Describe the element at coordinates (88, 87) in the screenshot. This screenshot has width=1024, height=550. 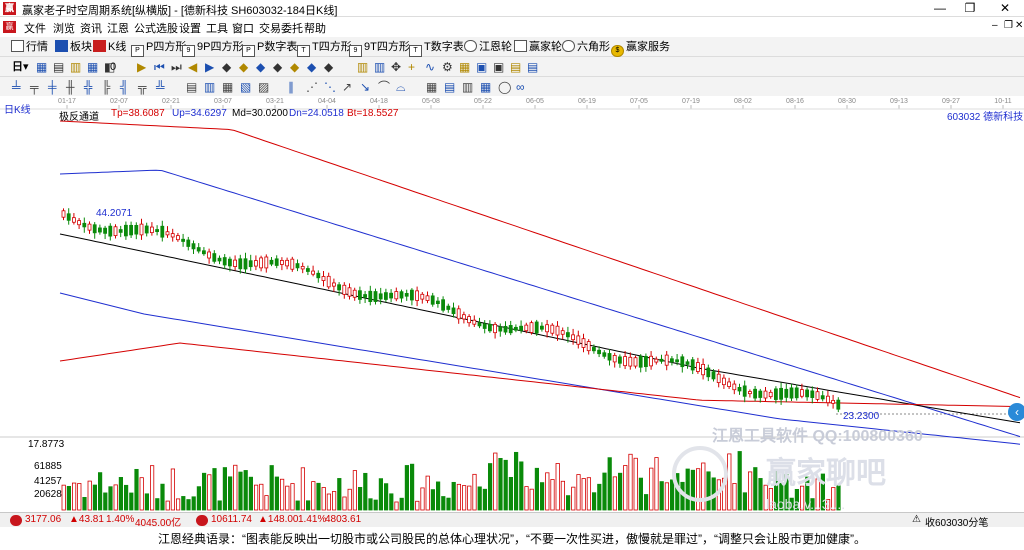
I see `chart-tool-icon: ╬` at that location.